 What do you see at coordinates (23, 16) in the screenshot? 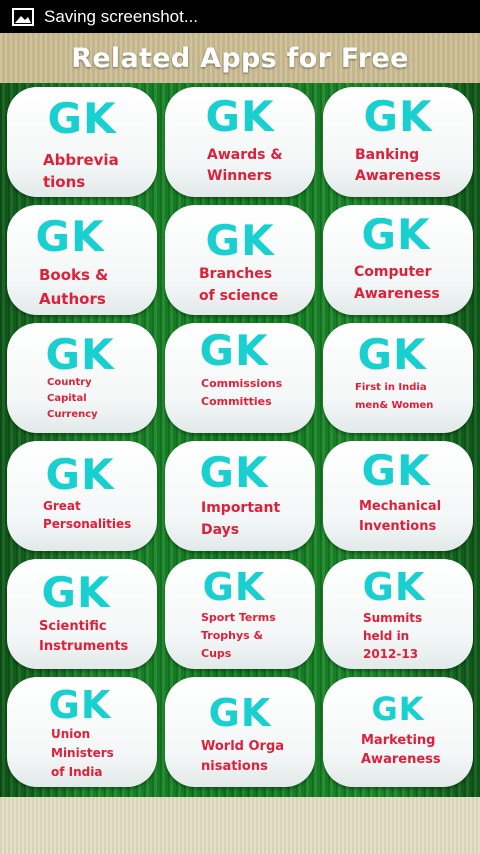
I see `image-icon` at bounding box center [23, 16].